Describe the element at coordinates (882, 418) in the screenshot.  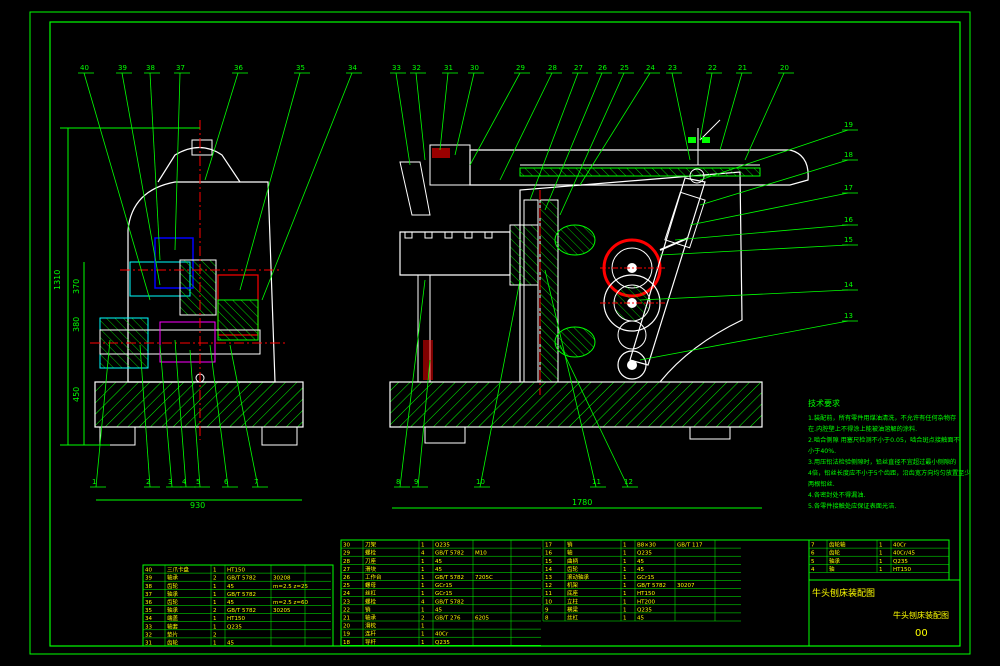
I see `tech-note-line: 1.装配前，所有零件用煤油清洗，不允许有任何杂物存` at that location.